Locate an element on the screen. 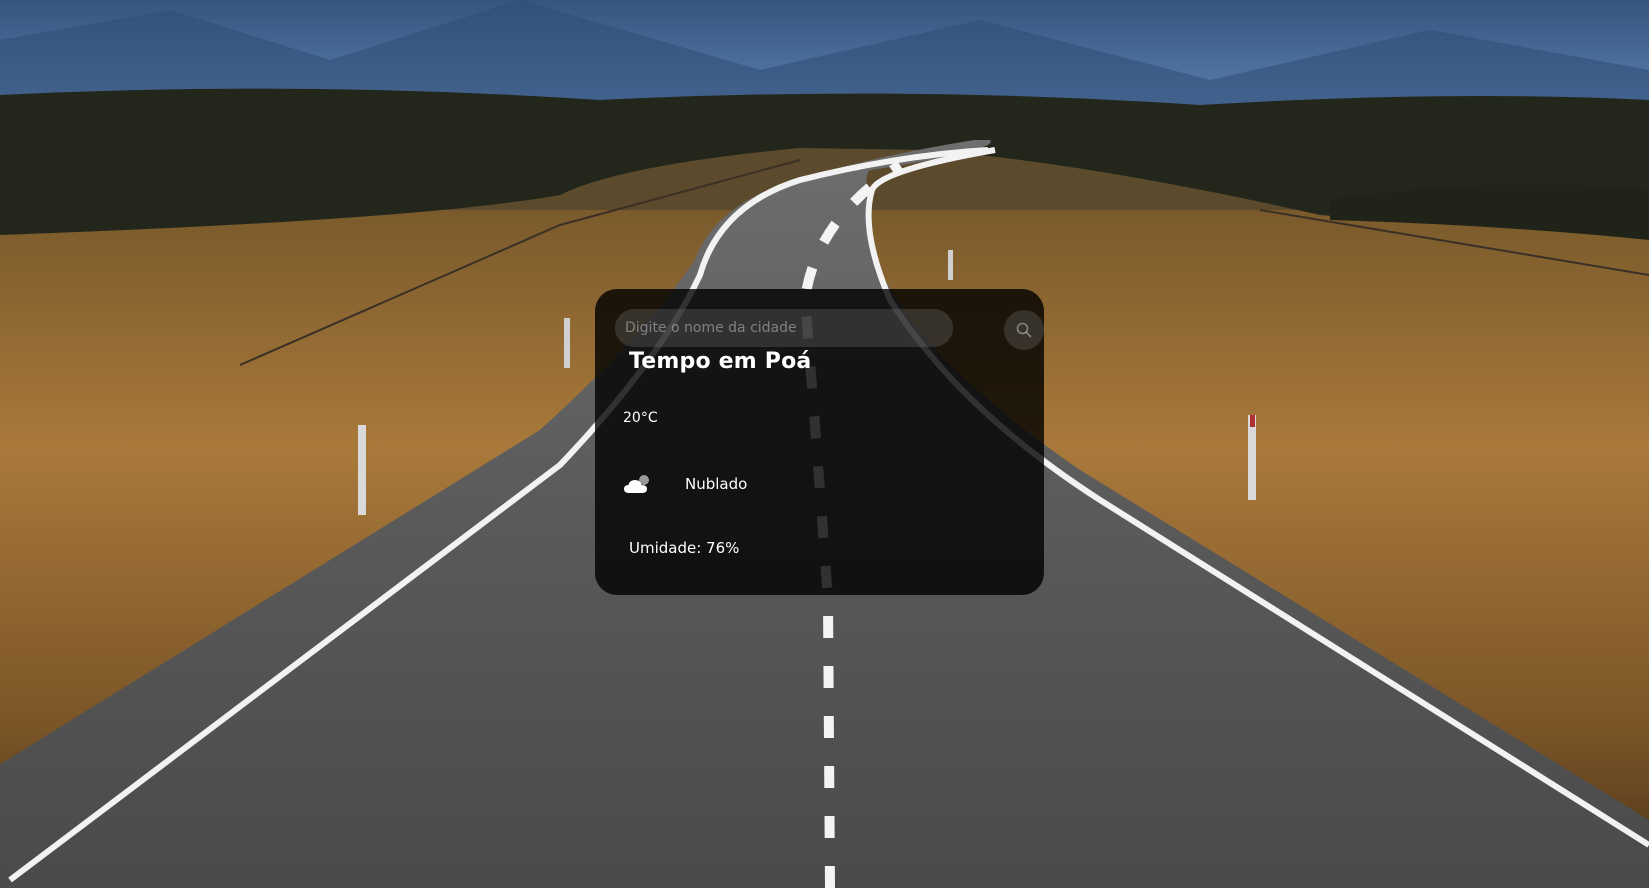 The image size is (1649, 888). city-title: Tempo em Poá is located at coordinates (720, 361).